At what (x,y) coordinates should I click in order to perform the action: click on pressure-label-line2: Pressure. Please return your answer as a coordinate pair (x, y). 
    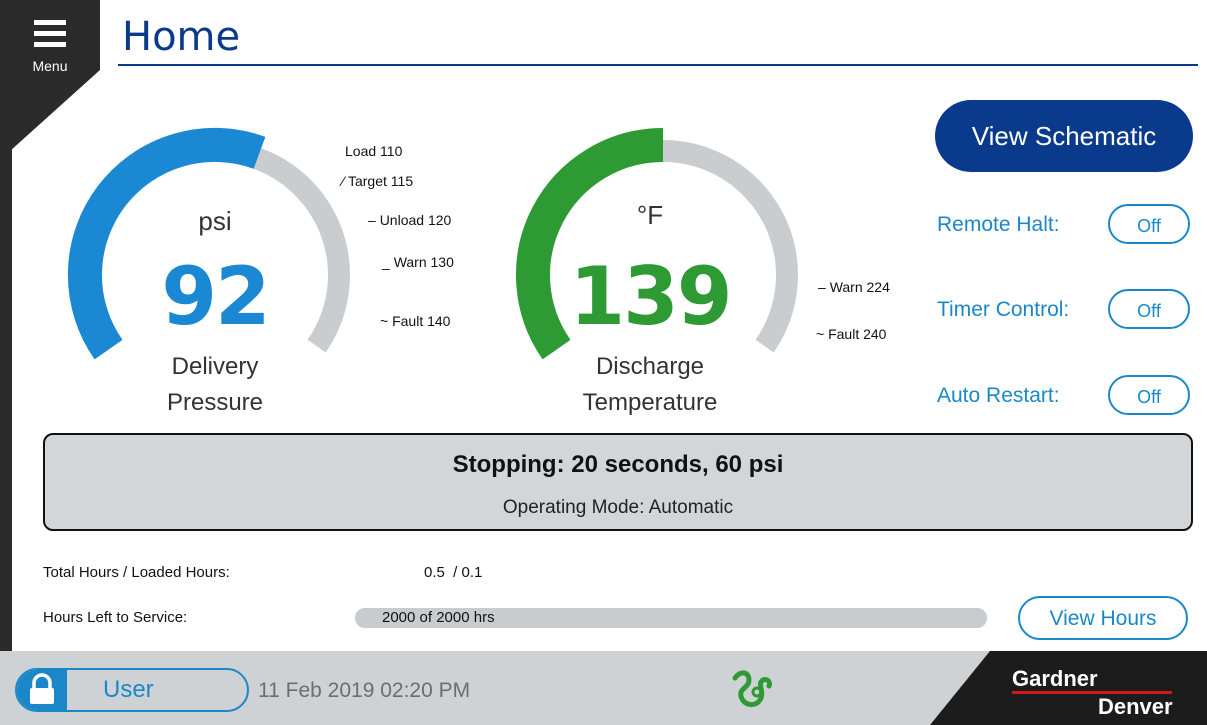
    Looking at the image, I should click on (215, 402).